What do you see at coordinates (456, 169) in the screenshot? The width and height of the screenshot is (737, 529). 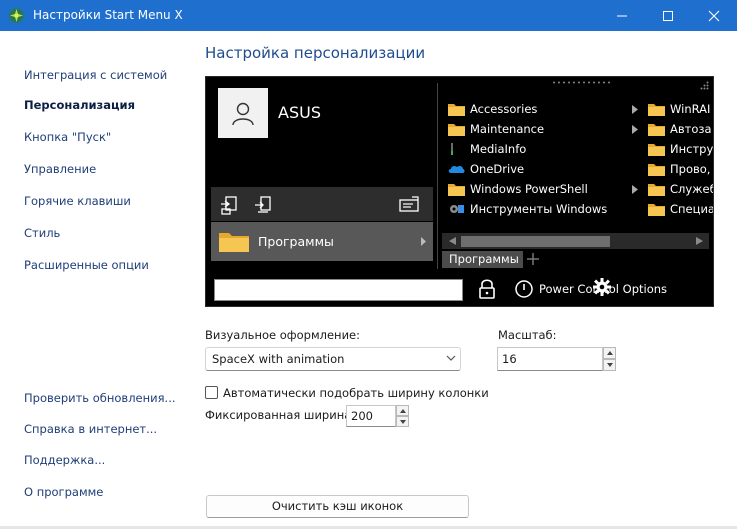 I see `onedrive-icon` at bounding box center [456, 169].